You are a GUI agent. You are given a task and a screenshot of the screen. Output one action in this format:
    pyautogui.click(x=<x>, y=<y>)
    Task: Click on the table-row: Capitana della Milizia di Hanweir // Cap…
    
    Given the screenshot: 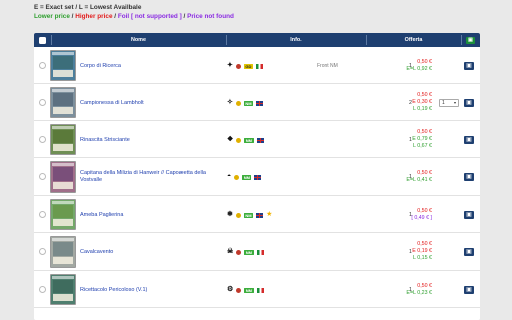 What is the action you would take?
    pyautogui.click(x=257, y=177)
    